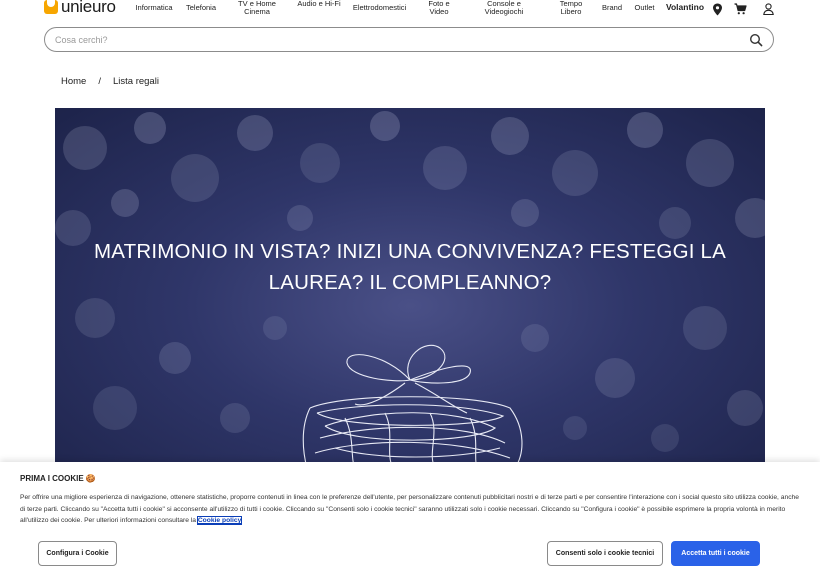 This screenshot has width=820, height=577. I want to click on accept-all-cookies-button: Accetta tutti i cookie, so click(715, 553).